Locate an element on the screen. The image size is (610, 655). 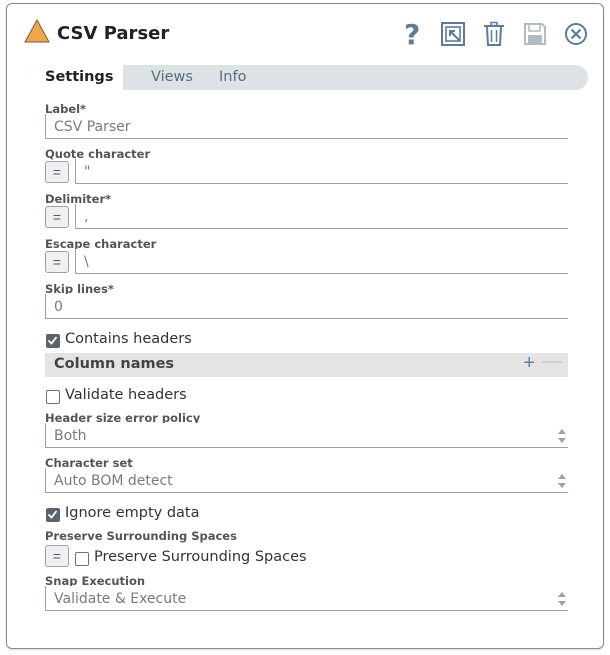
delete-icon is located at coordinates (493, 33).